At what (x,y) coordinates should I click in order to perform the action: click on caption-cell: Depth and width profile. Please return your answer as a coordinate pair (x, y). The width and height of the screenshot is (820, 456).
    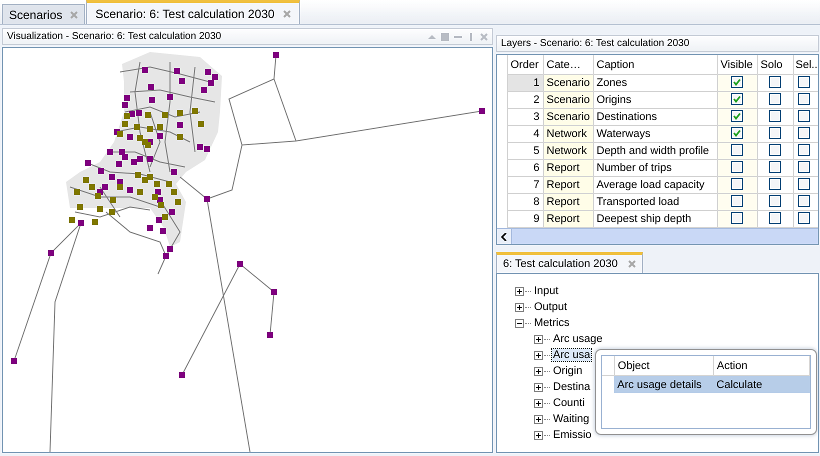
    Looking at the image, I should click on (655, 151).